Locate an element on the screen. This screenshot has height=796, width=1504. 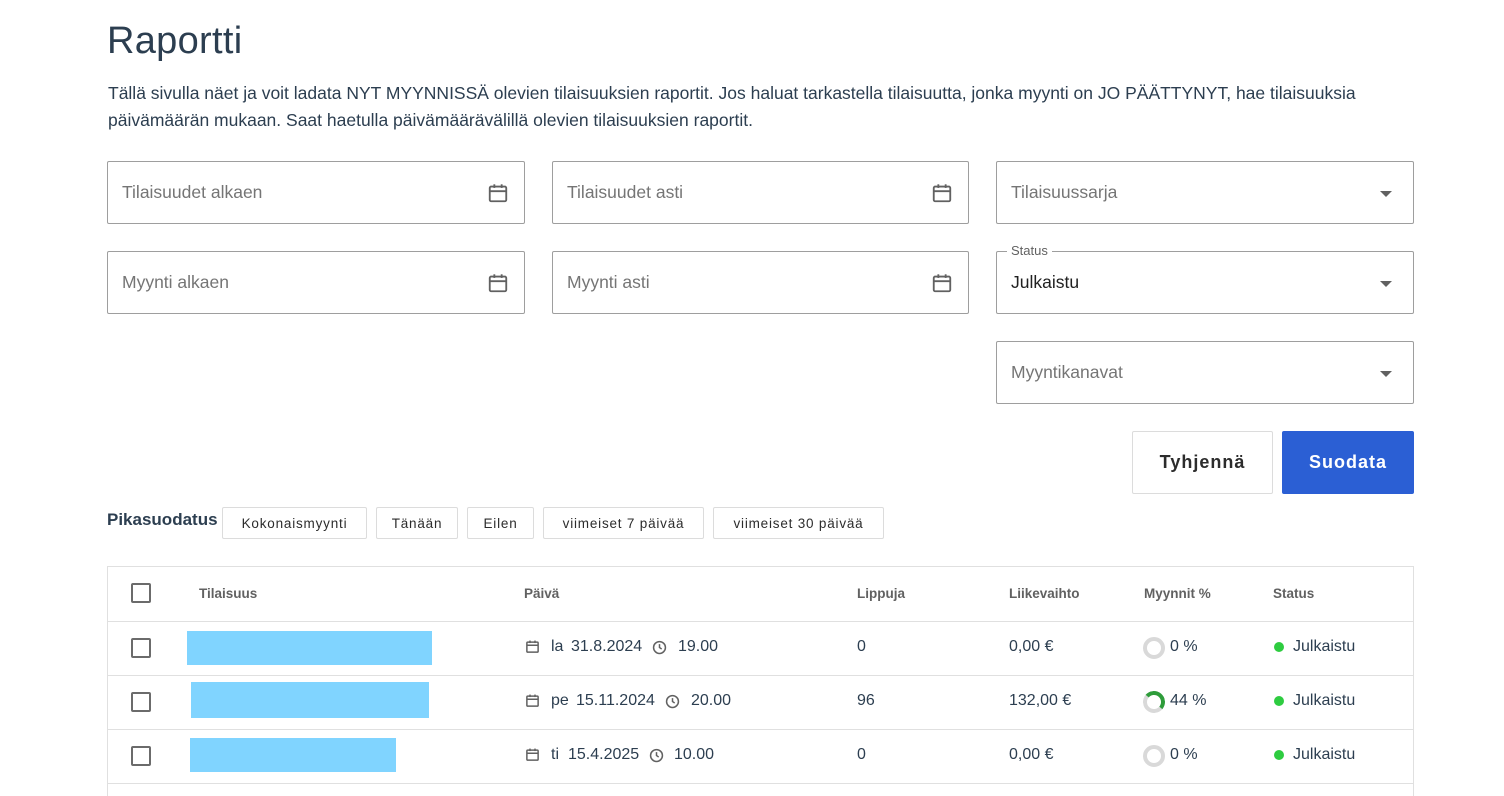
events-from-field: Tilaisuudet alkaen is located at coordinates (316, 192).